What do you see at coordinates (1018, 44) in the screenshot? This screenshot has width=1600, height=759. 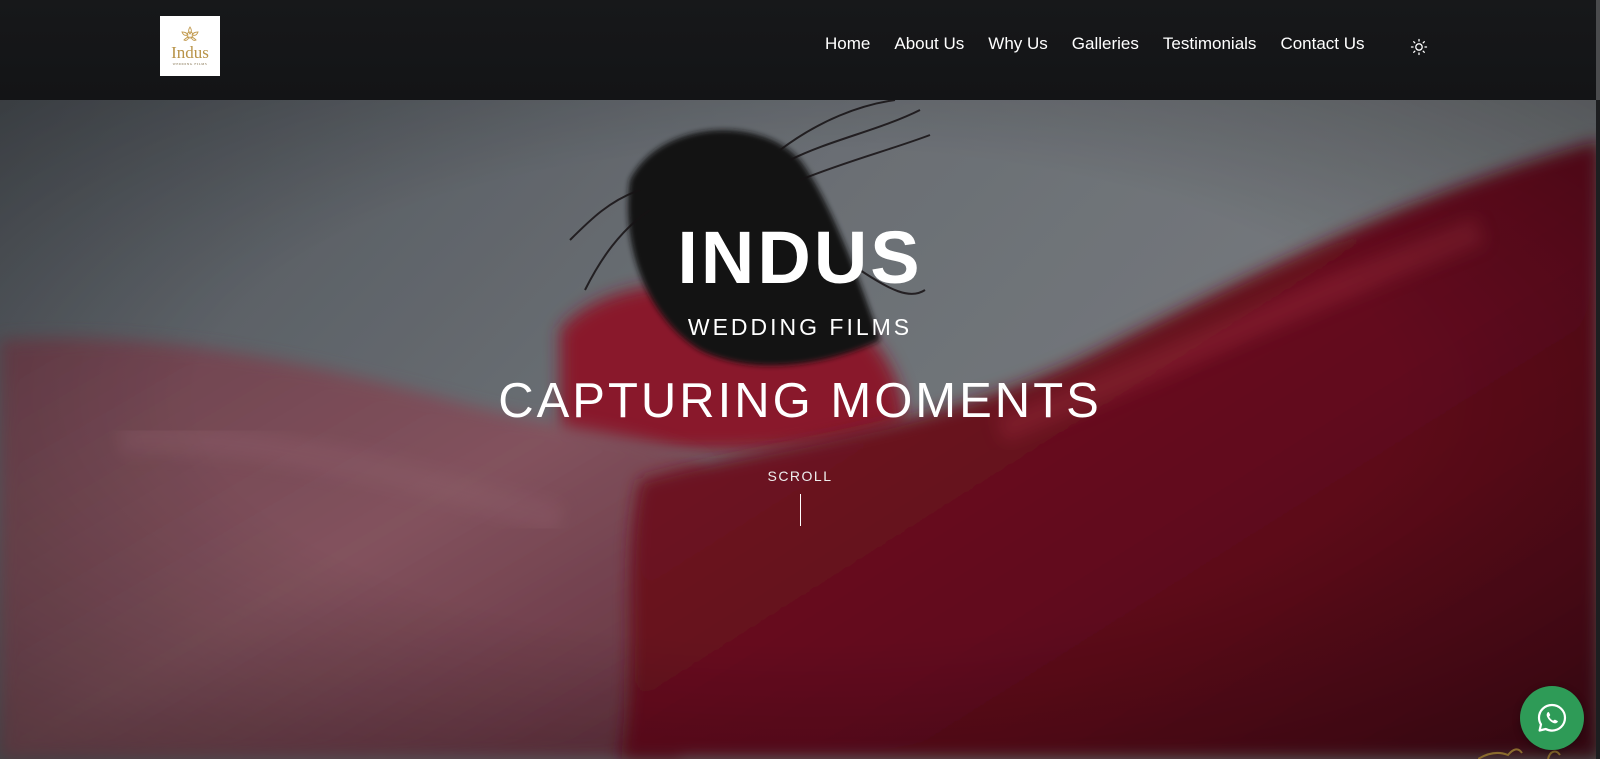 I see `nav-why-us: Why Us` at bounding box center [1018, 44].